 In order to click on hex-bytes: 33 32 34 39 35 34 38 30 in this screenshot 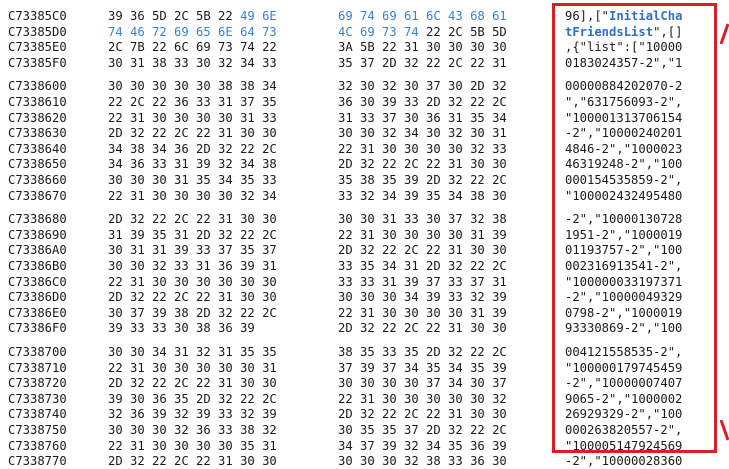, I will do `click(422, 195)`.